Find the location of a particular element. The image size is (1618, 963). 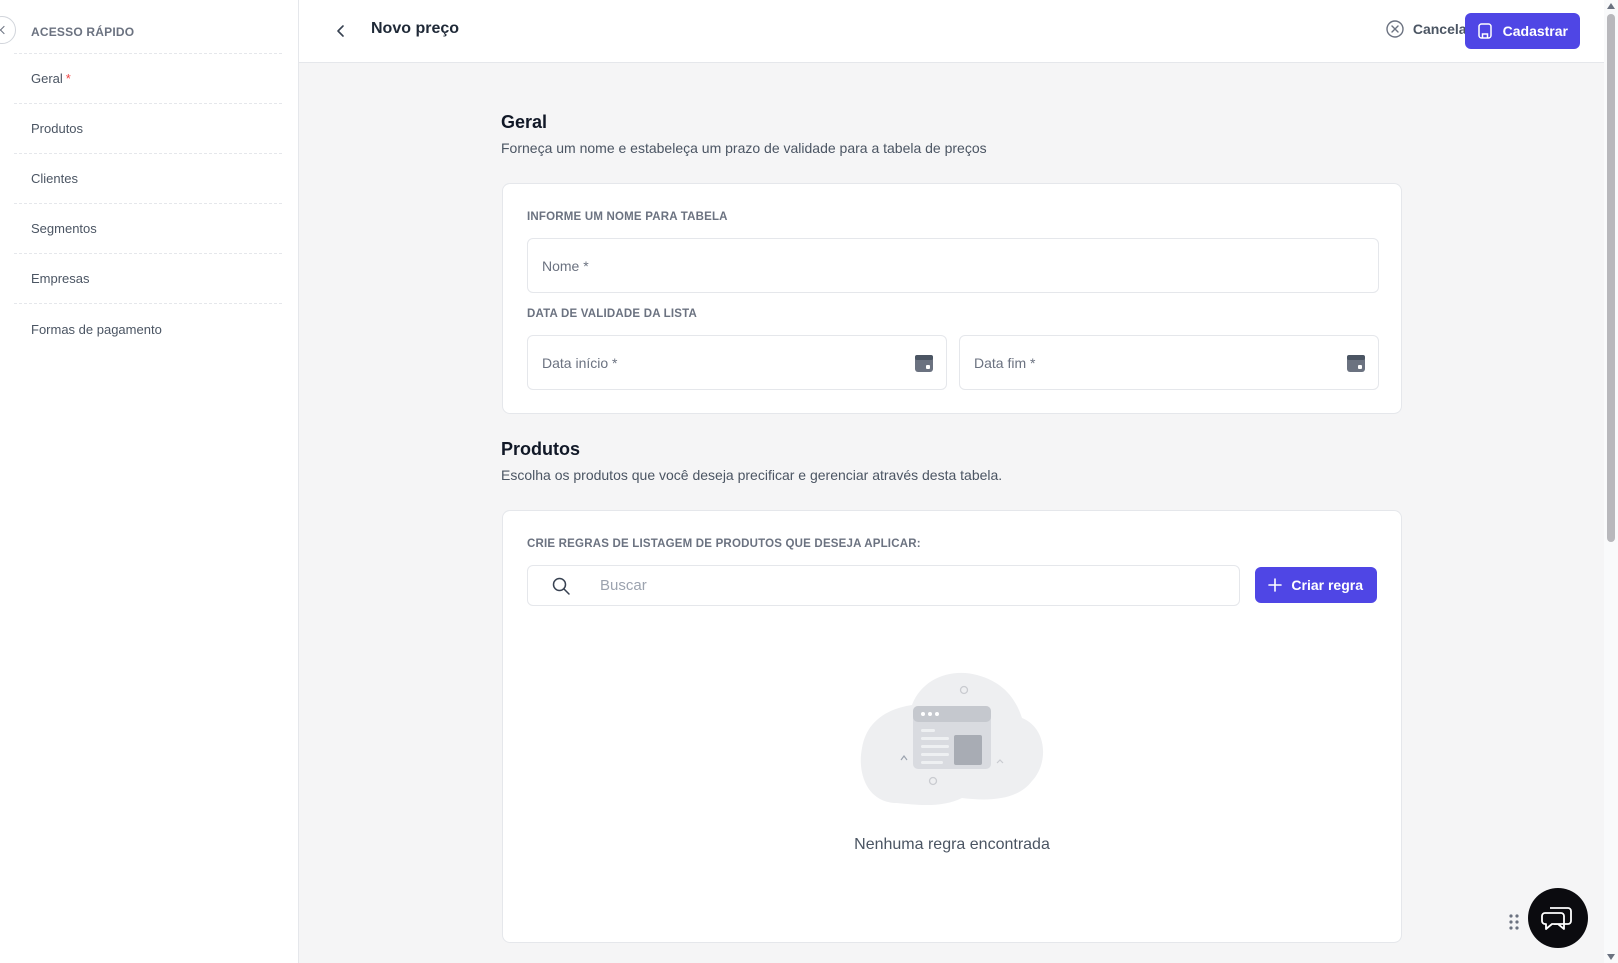

sidebar-item-empresas: Empresas is located at coordinates (148, 279).